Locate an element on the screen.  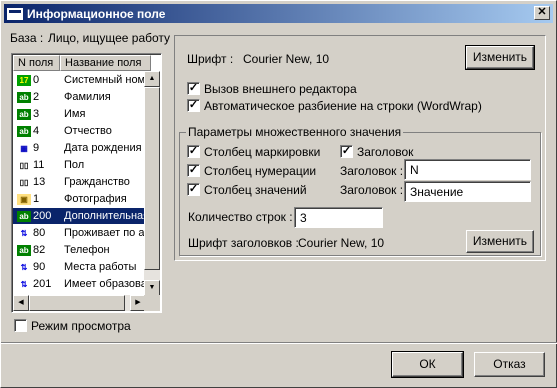
number-header-label: Заголовок : is located at coordinates (372, 171).